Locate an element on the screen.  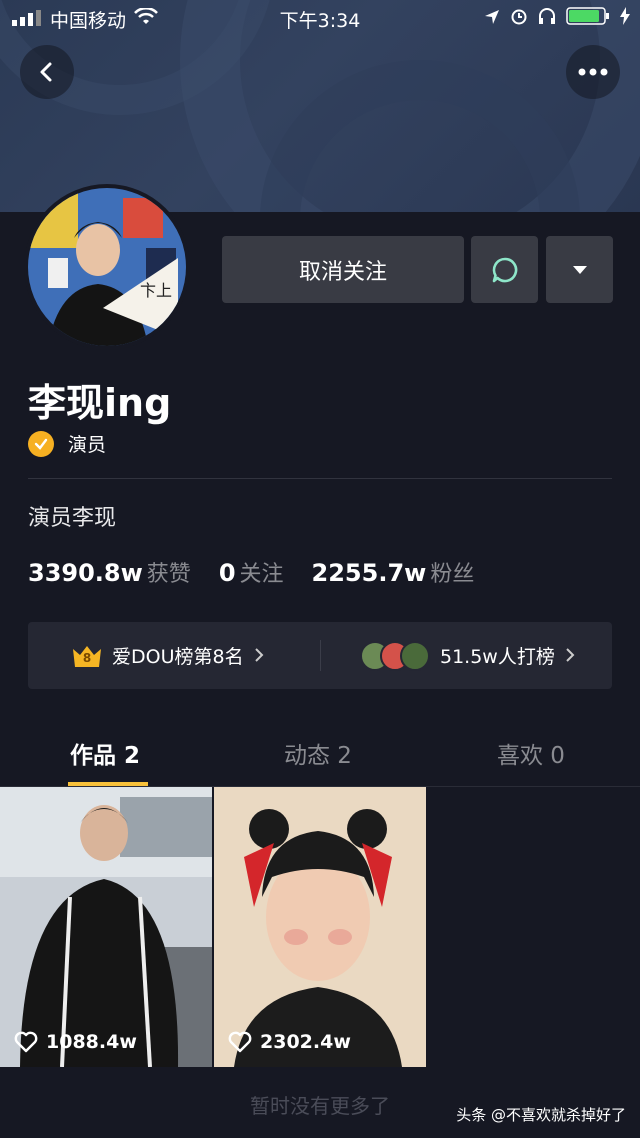
svg-text: 卞上 is located at coordinates (156, 290).